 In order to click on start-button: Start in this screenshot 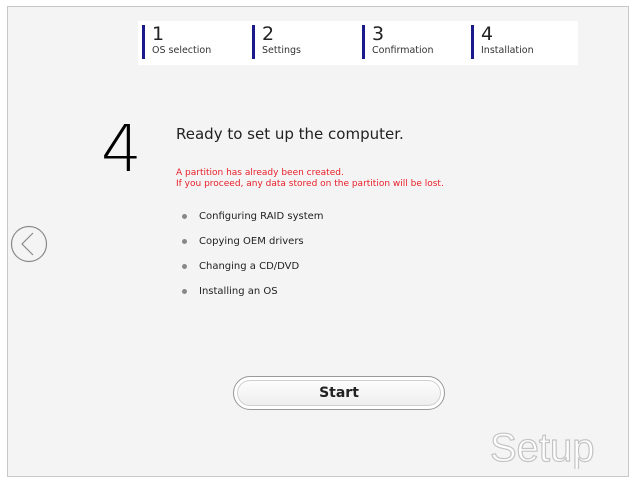, I will do `click(339, 393)`.